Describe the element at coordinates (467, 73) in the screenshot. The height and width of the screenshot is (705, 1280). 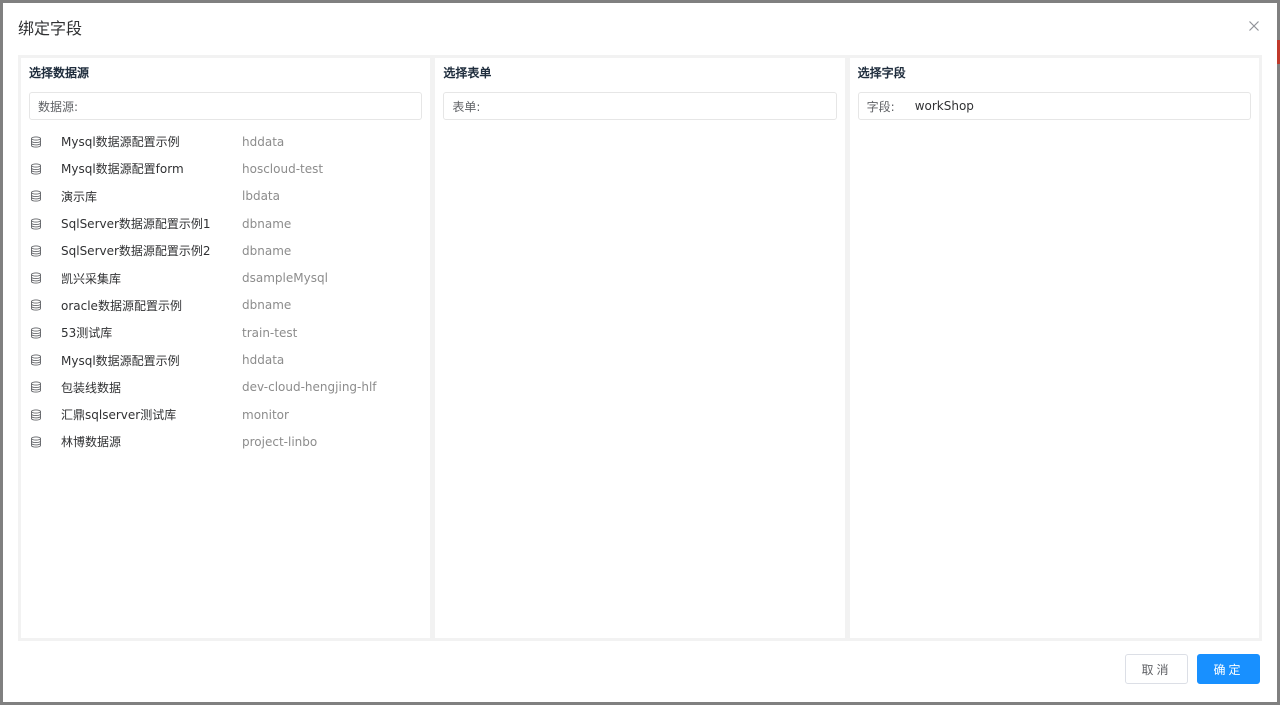
I see `table-panel-title: 选择表单` at that location.